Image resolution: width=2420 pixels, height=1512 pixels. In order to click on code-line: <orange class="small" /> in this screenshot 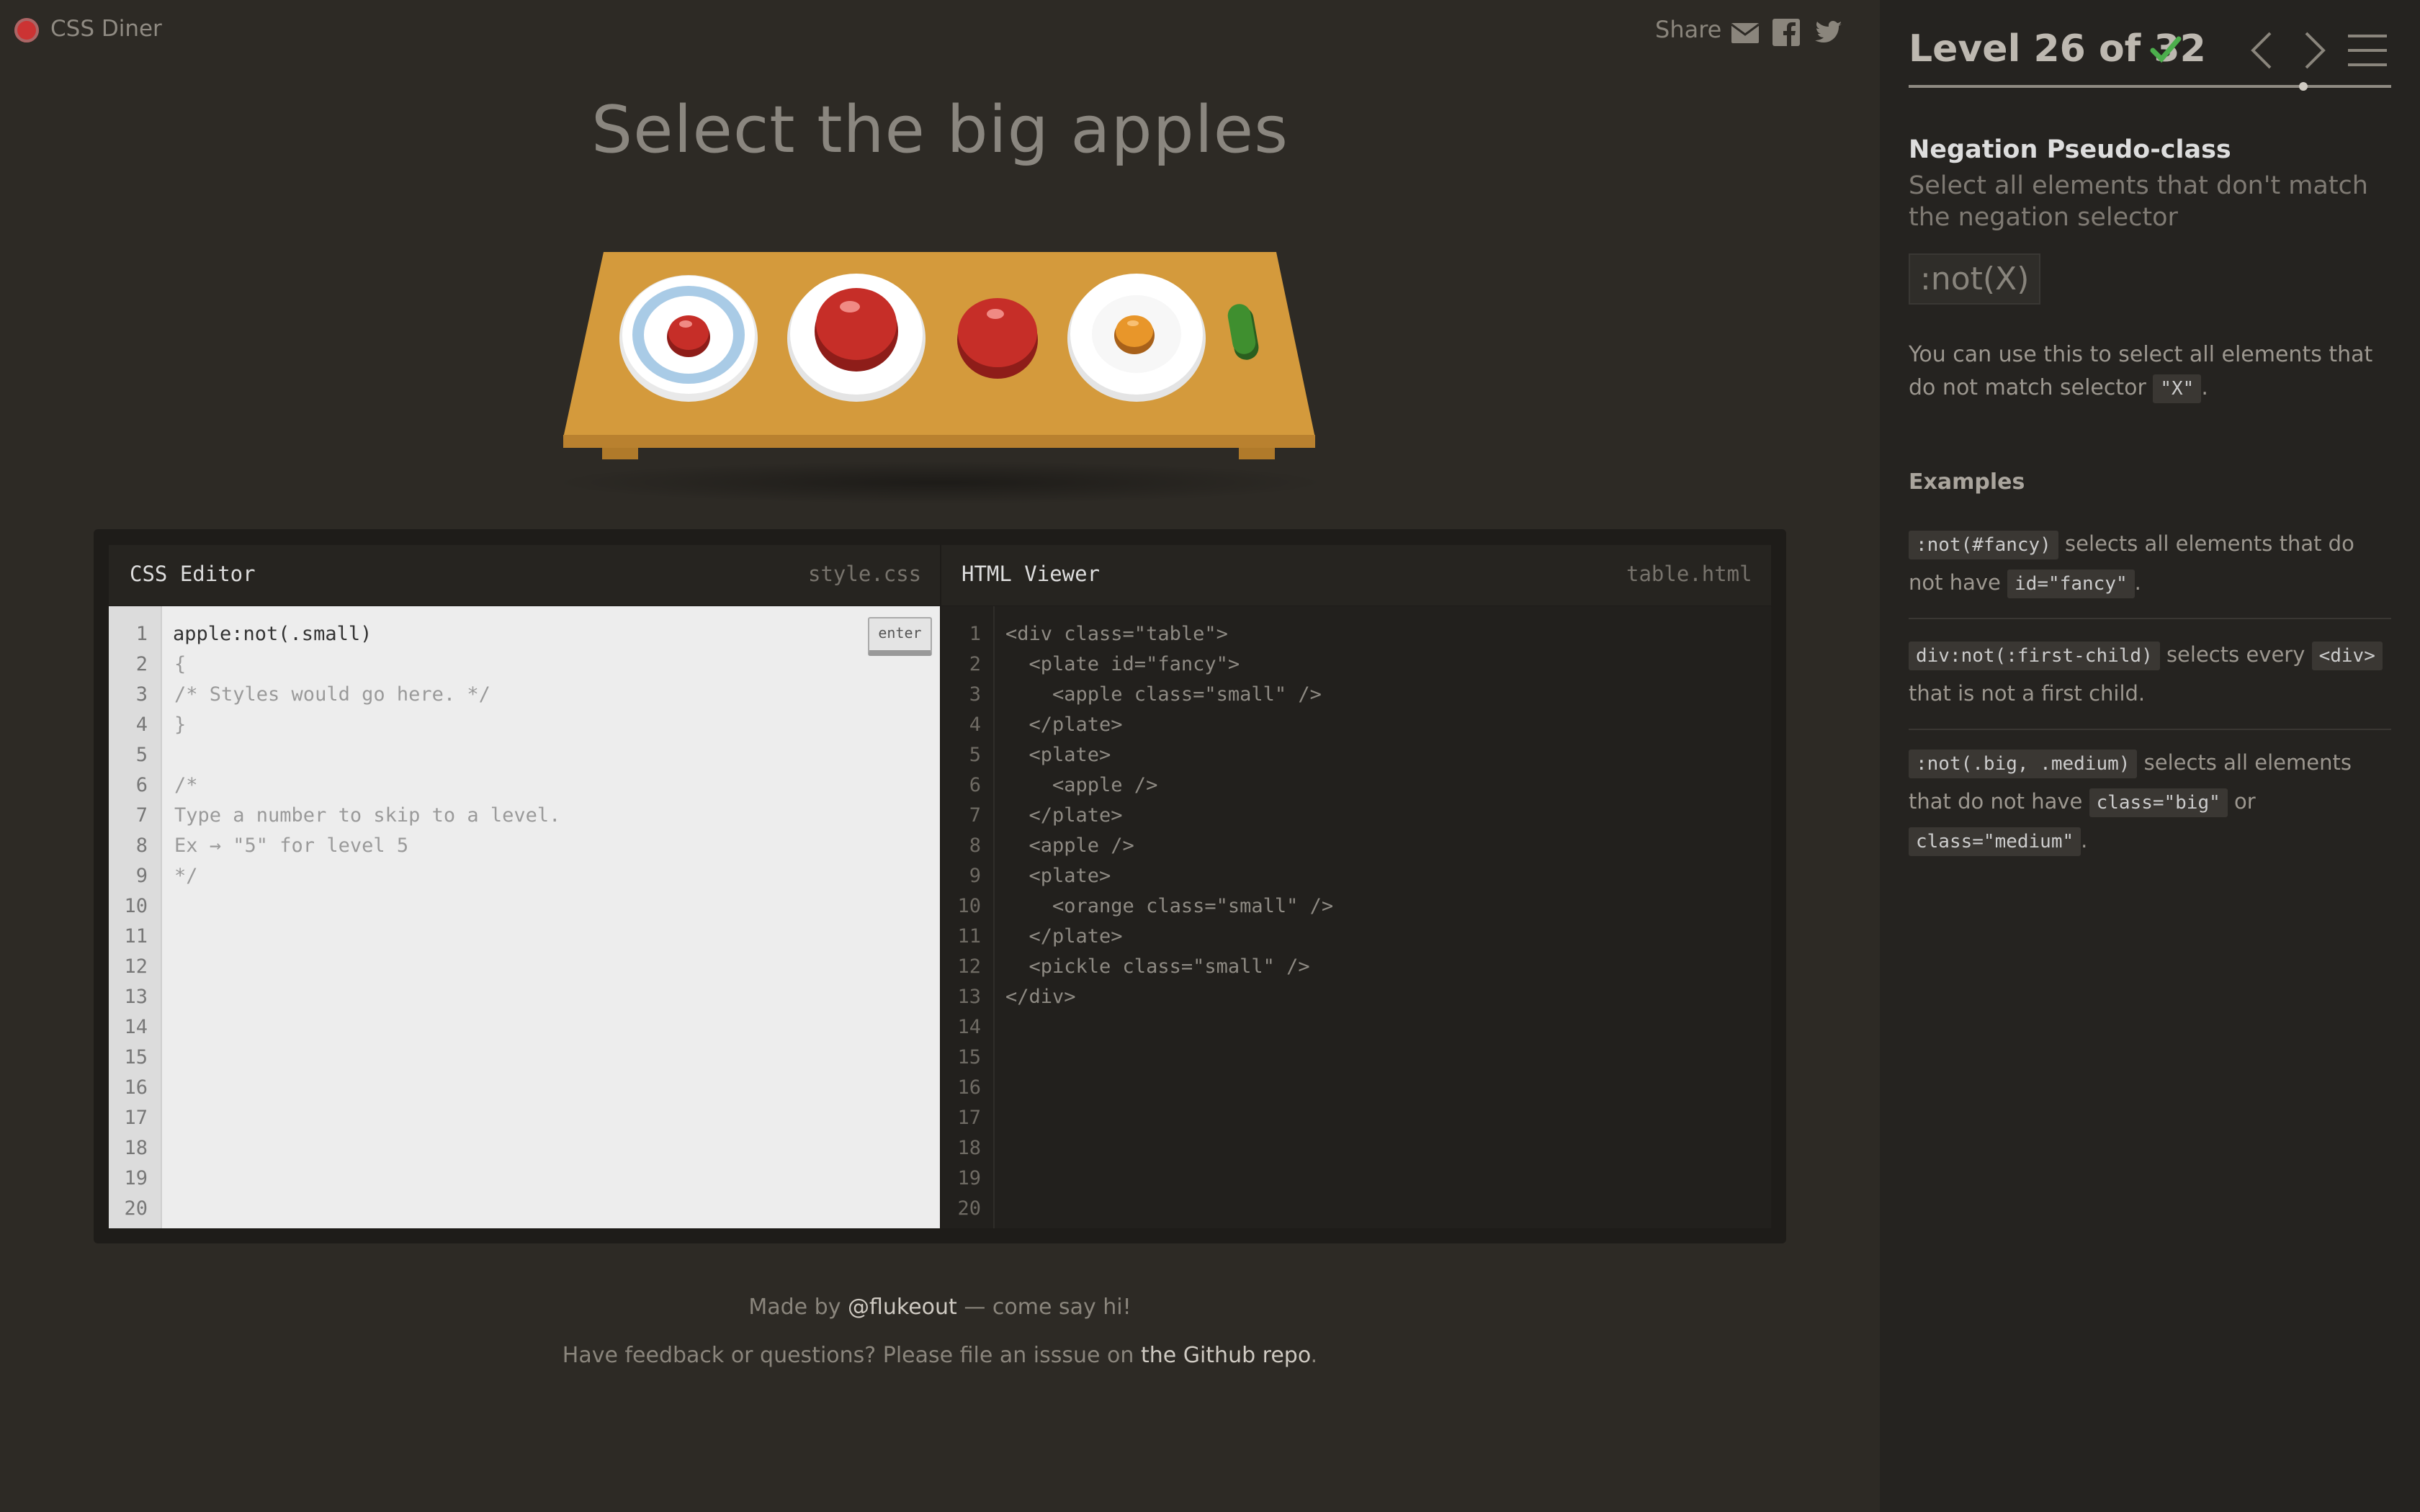, I will do `click(1169, 906)`.